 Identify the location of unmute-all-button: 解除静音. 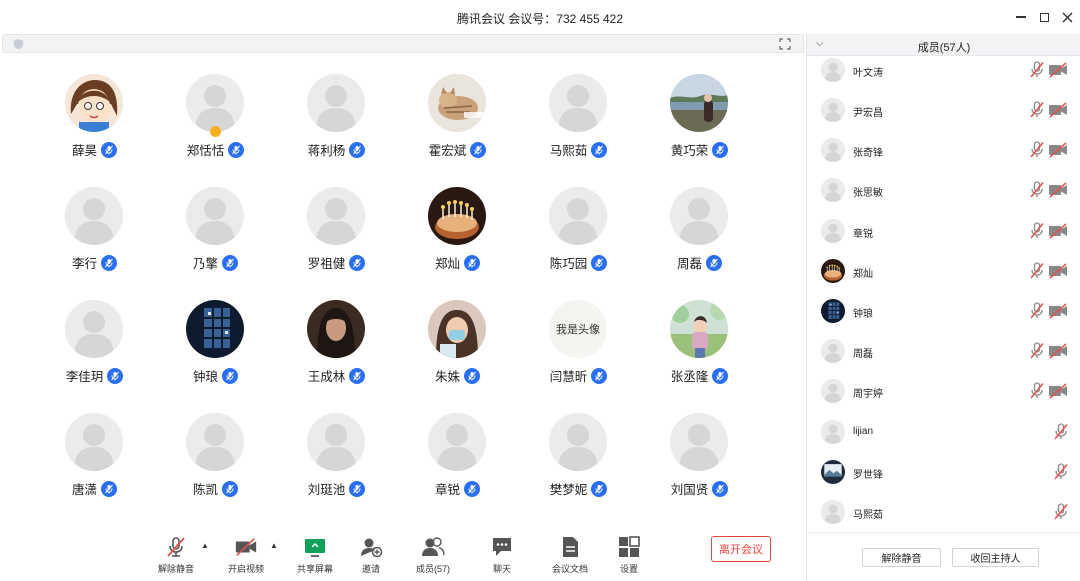
(901, 557).